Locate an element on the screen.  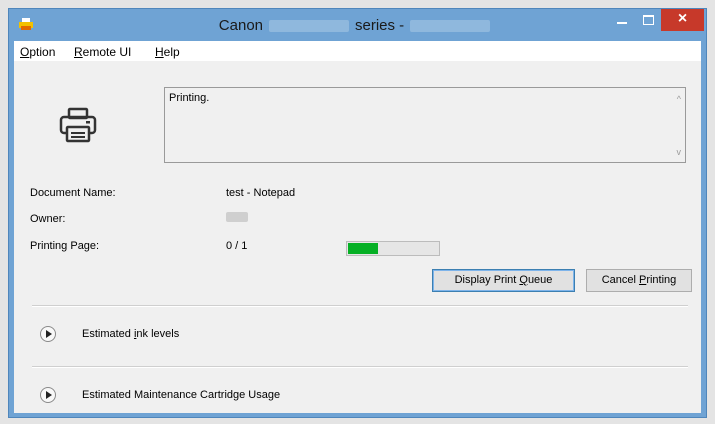
close-button: × is located at coordinates (682, 20).